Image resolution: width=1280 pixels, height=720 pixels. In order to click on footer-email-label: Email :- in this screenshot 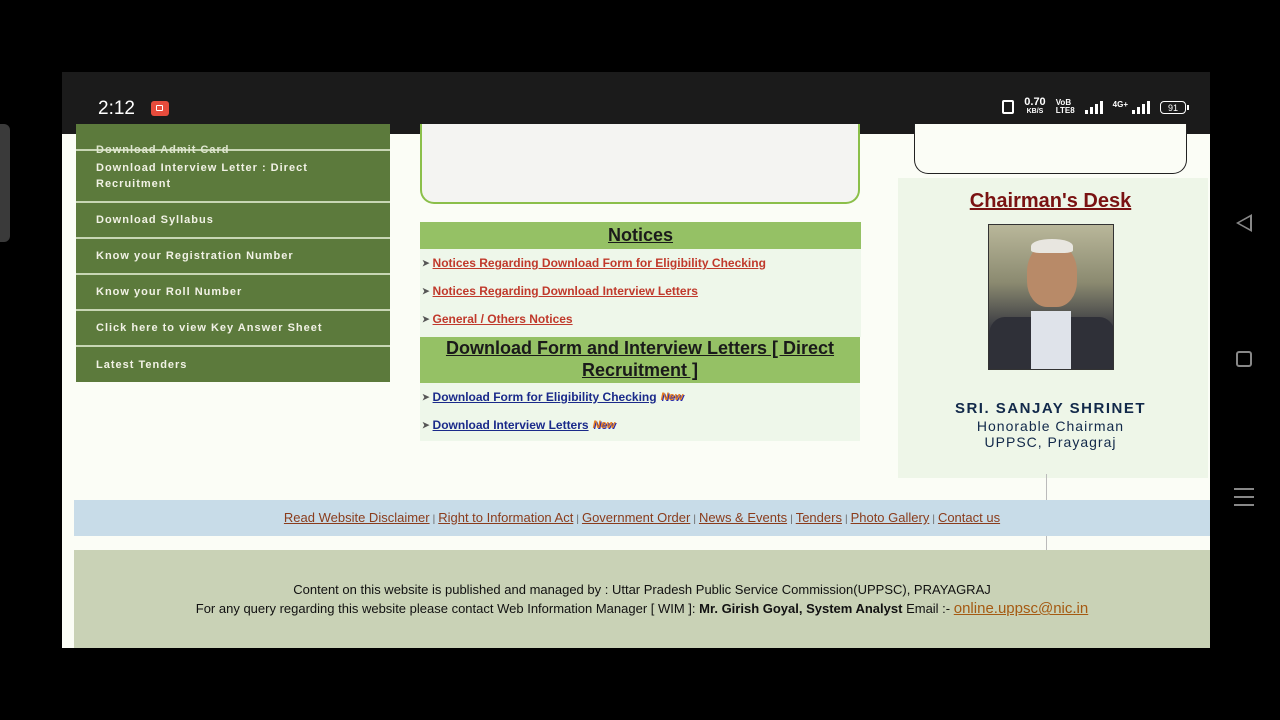, I will do `click(928, 608)`.